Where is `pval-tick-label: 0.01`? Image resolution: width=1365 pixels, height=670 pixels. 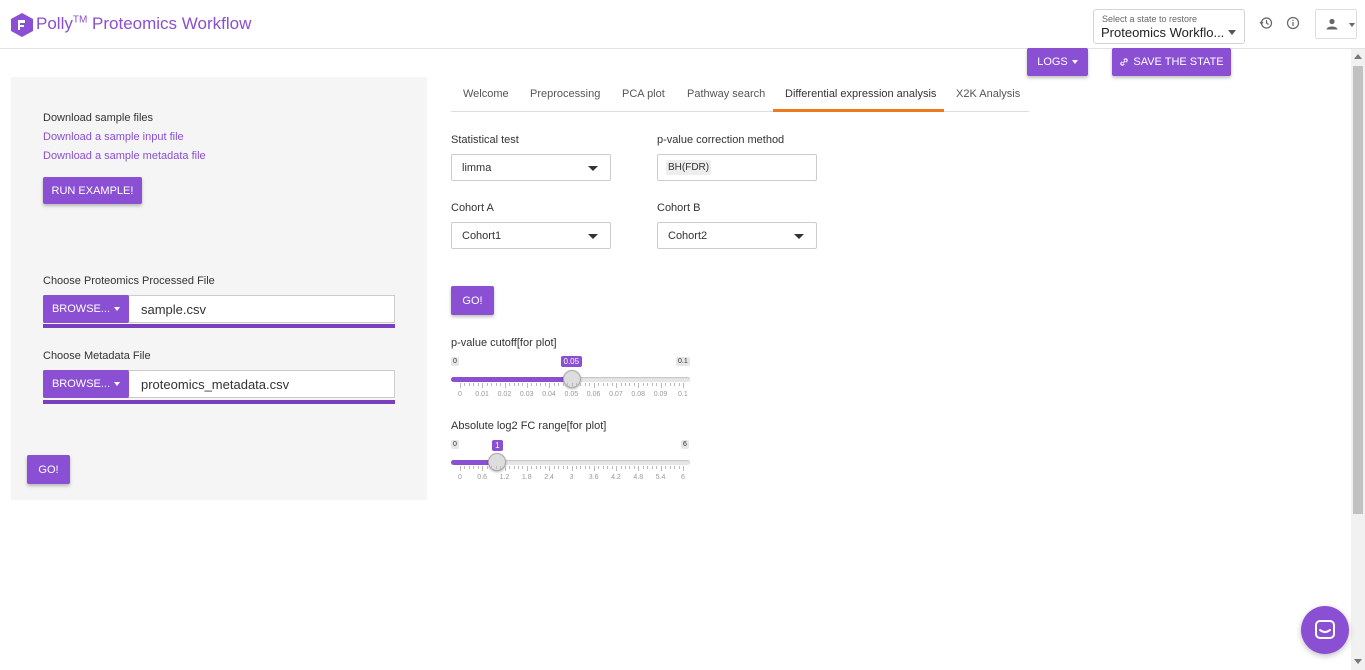
pval-tick-label: 0.01 is located at coordinates (482, 394).